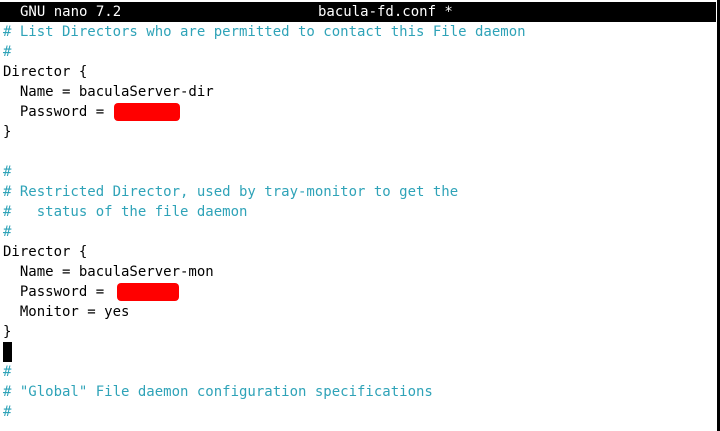  I want to click on editor-line-name: Name = baculaServer-mon, so click(108, 272).